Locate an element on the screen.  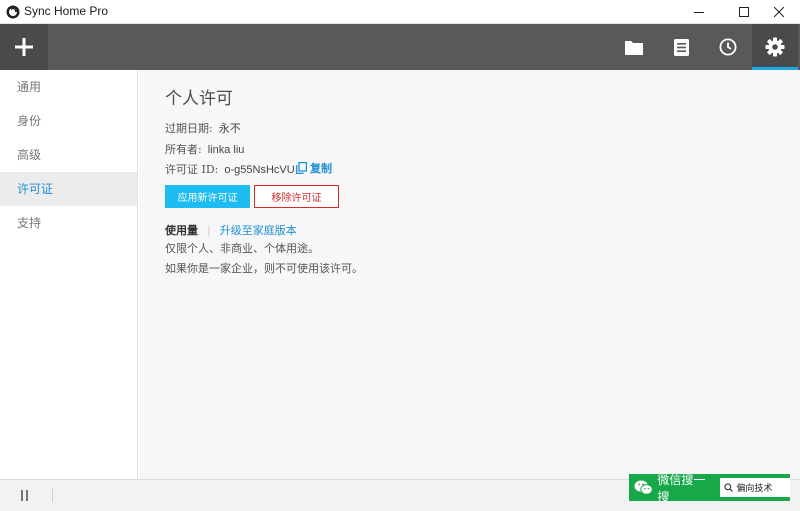
window-title: Sync Home Pro is located at coordinates (66, 11).